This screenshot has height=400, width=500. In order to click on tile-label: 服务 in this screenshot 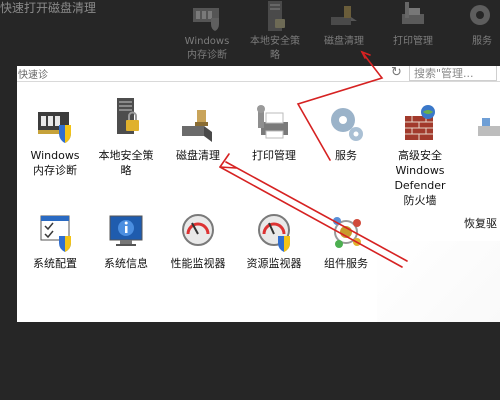, I will do `click(346, 155)`.